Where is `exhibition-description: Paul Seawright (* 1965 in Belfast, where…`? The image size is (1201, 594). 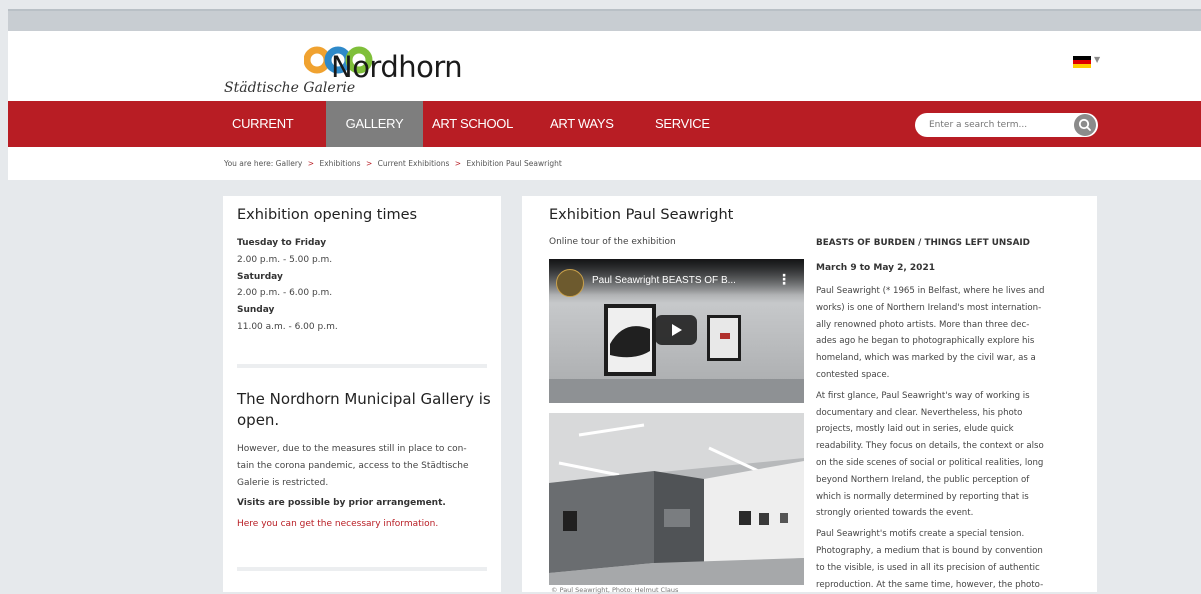
exhibition-description: Paul Seawright (* 1965 in Belfast, where… is located at coordinates (952, 438).